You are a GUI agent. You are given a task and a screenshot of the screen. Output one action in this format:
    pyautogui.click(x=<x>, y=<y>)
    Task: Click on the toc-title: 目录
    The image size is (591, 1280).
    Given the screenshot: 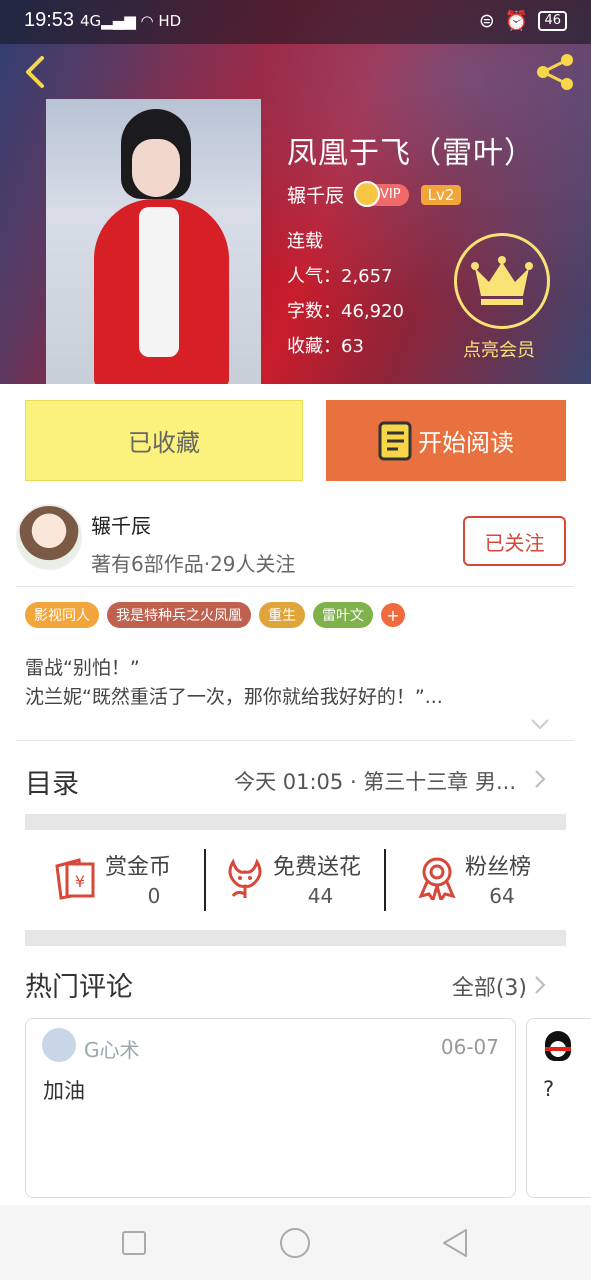 What is the action you would take?
    pyautogui.click(x=52, y=784)
    